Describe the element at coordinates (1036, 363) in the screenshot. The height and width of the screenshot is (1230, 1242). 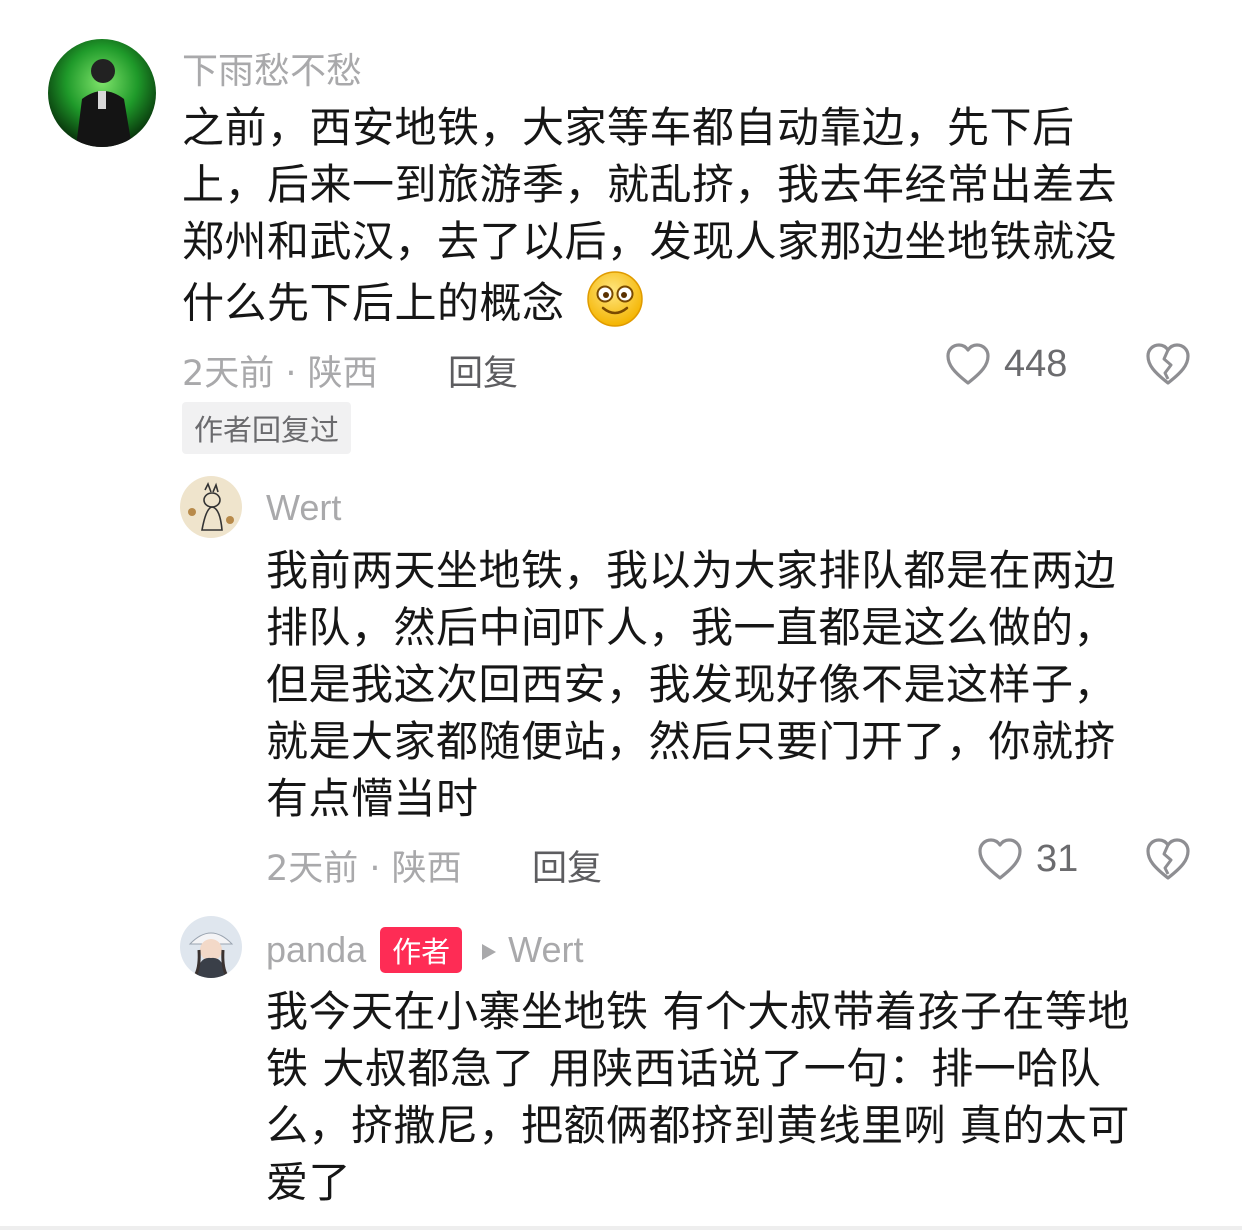
I see `like-count: 448` at that location.